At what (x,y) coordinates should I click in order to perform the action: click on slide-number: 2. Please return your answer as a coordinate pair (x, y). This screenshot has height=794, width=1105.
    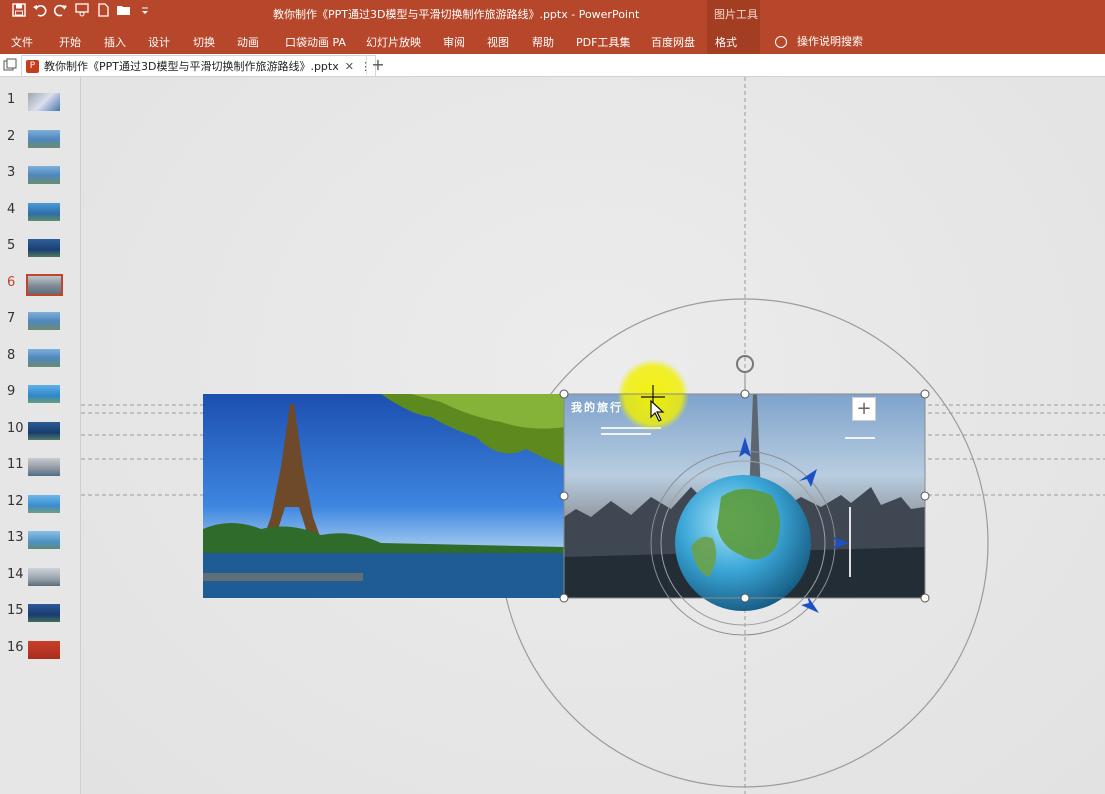
    Looking at the image, I should click on (11, 136).